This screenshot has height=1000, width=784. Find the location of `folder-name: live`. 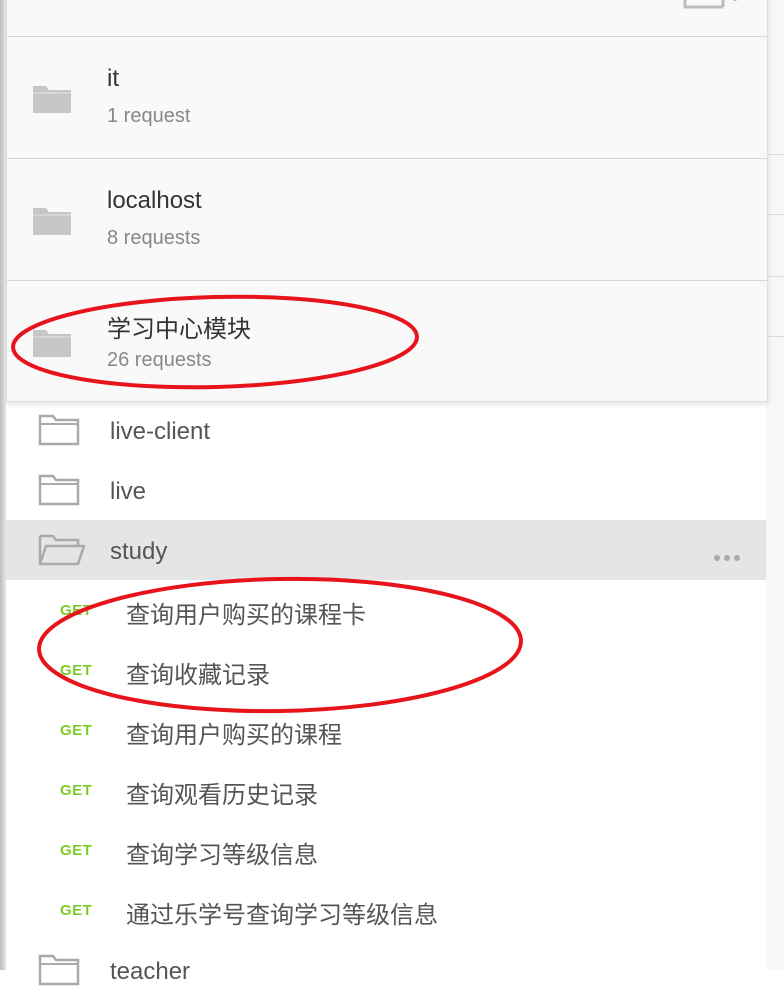

folder-name: live is located at coordinates (128, 491).